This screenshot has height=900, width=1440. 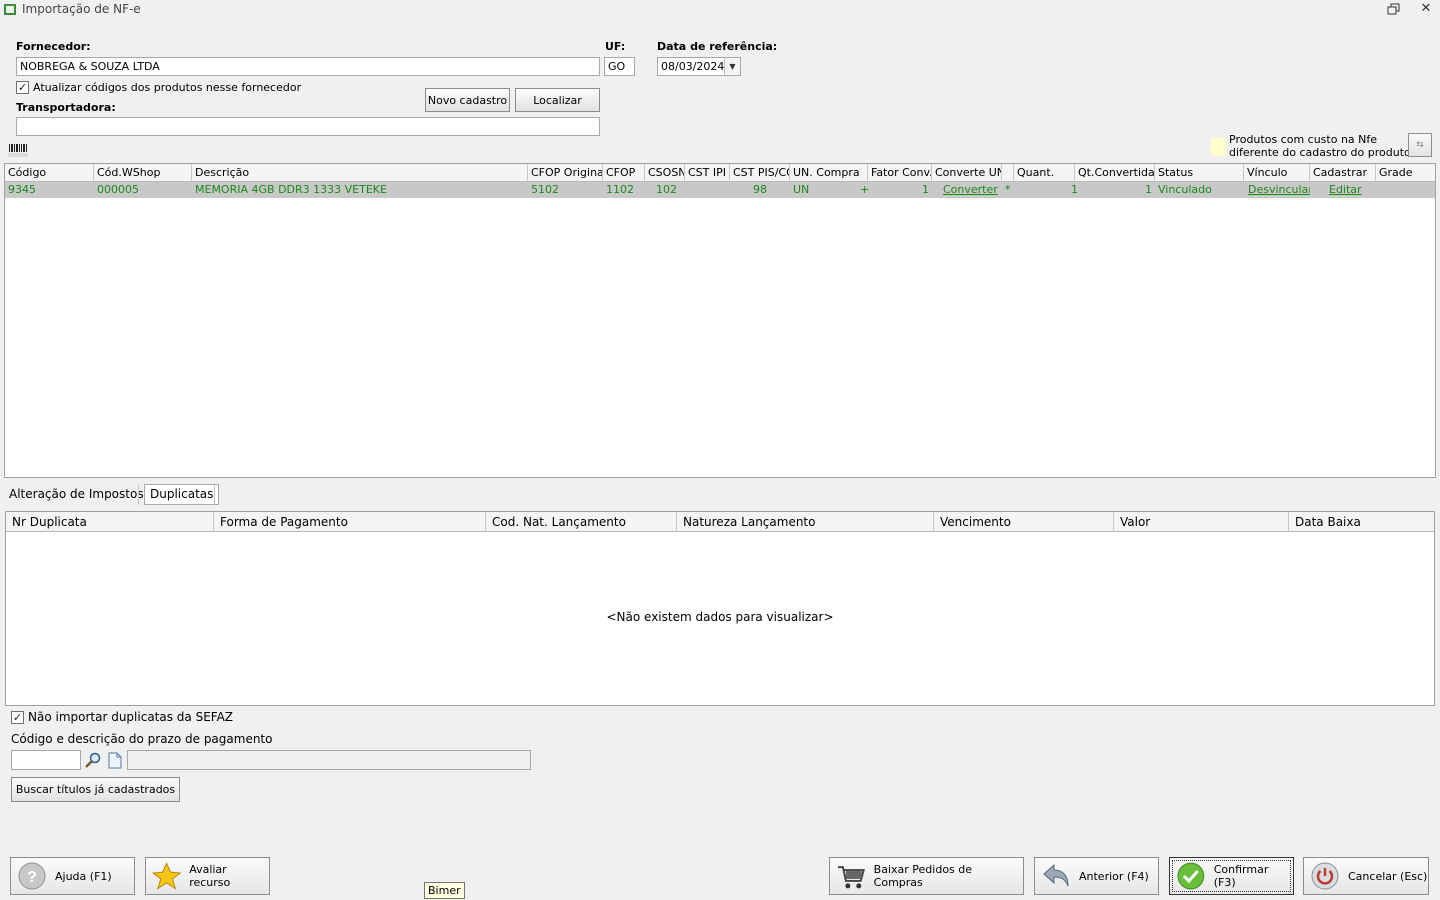 What do you see at coordinates (93, 760) in the screenshot?
I see `search-icon` at bounding box center [93, 760].